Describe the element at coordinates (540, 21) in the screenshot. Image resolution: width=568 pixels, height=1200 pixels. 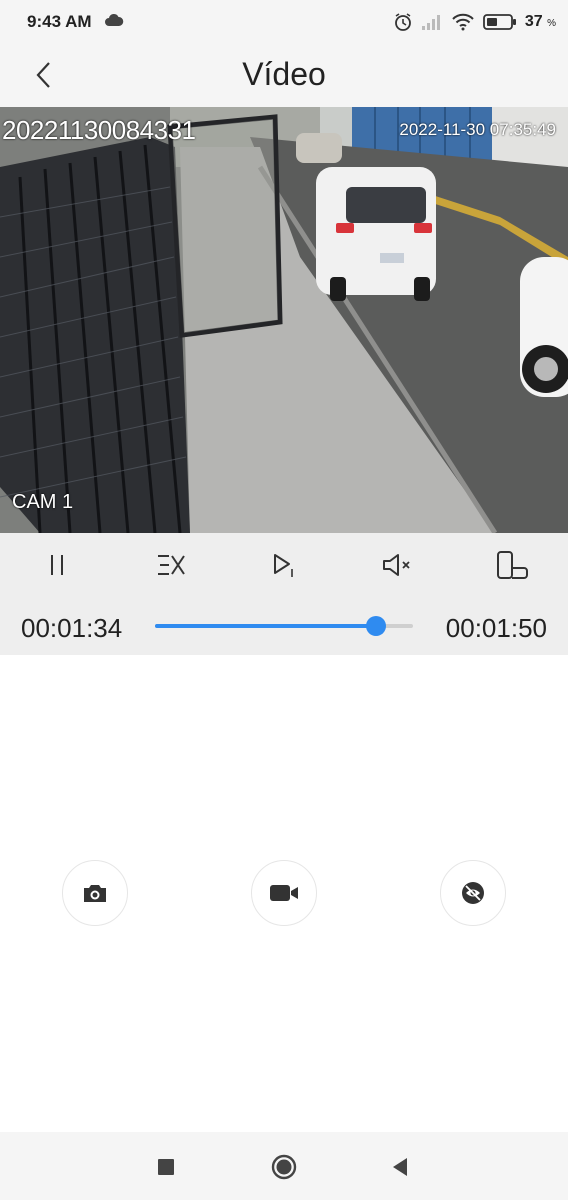
I see `battery-percent: 37 %` at that location.